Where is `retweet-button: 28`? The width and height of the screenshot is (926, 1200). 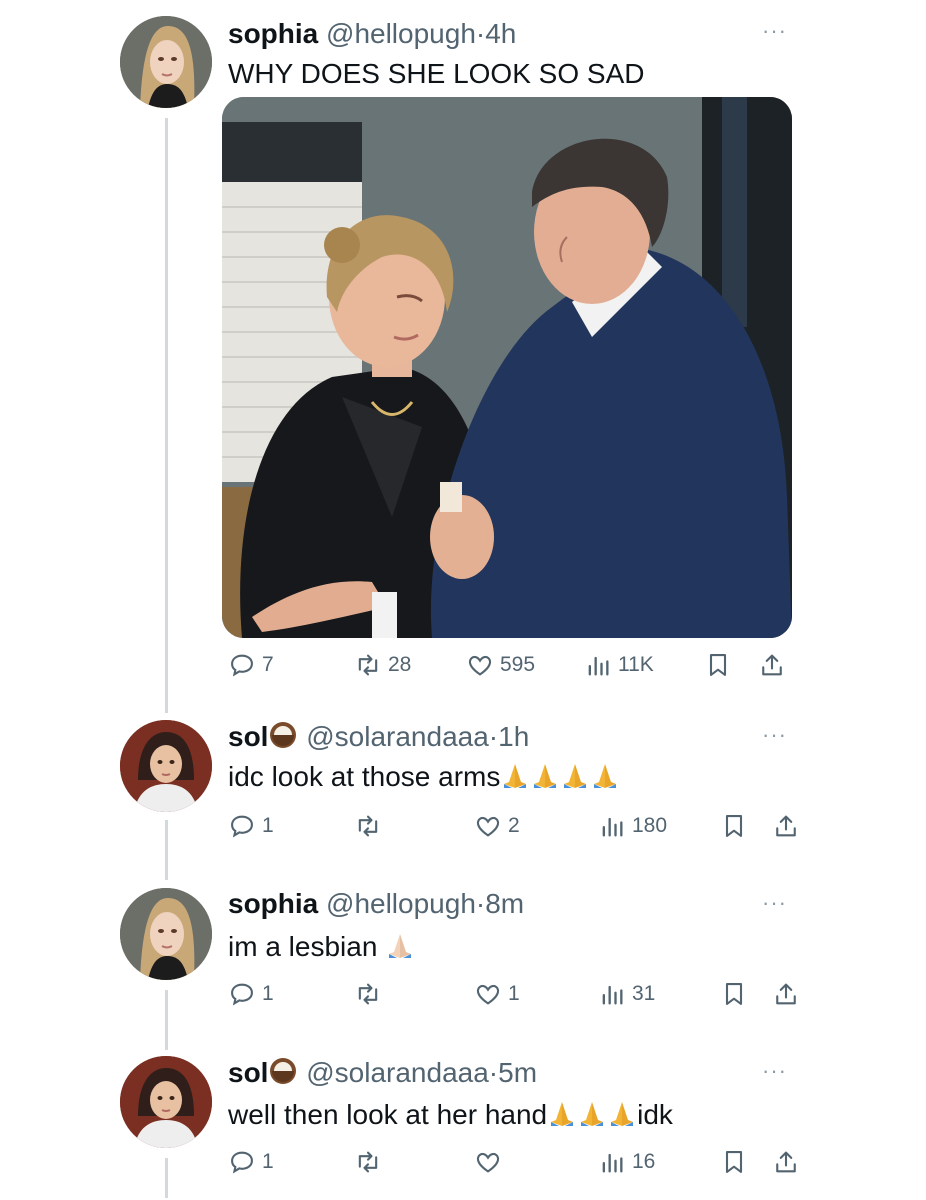
retweet-button: 28 is located at coordinates (382, 665).